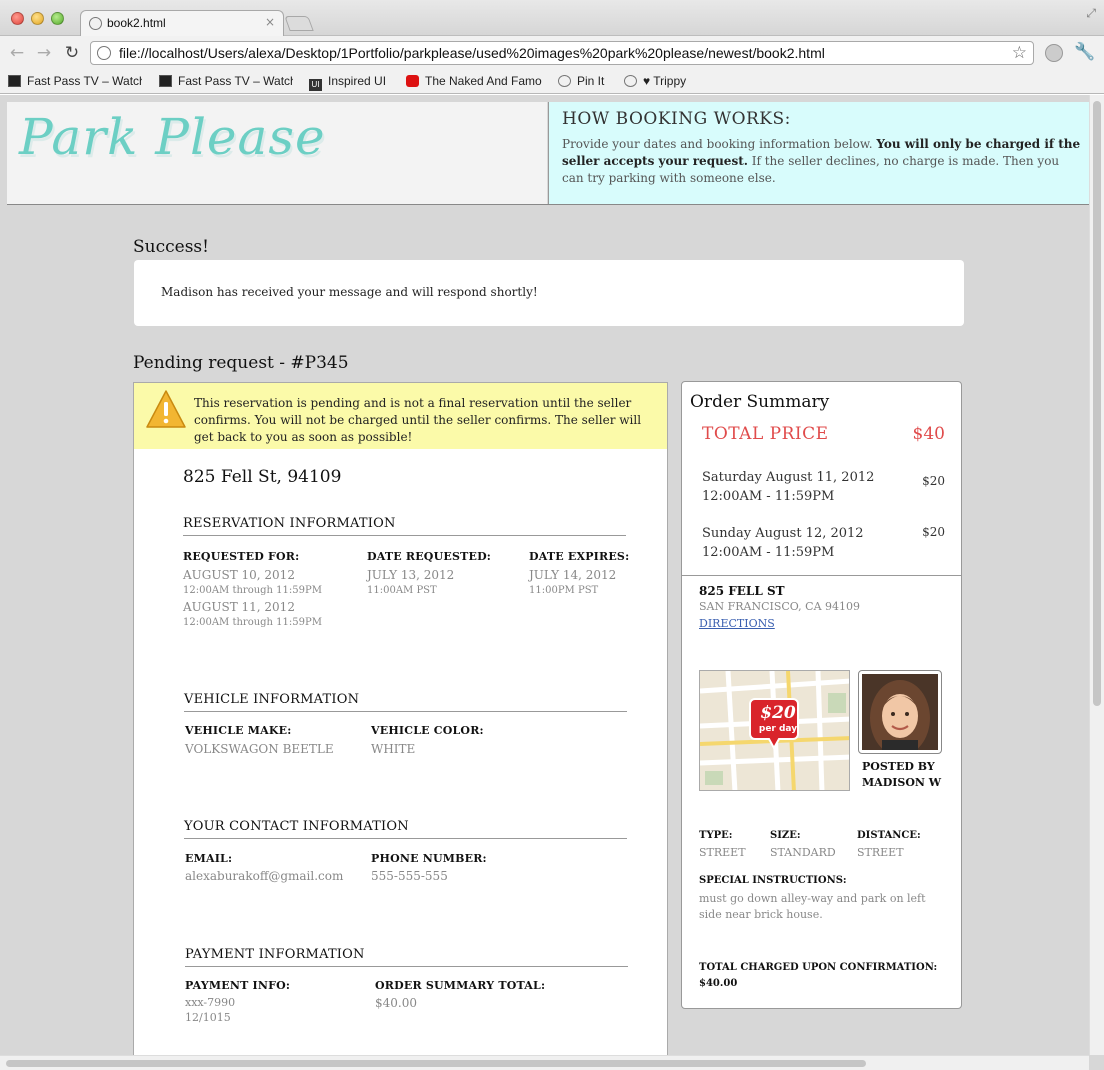 Image resolution: width=1104 pixels, height=1070 pixels. I want to click on order-total-value: $40.00, so click(396, 1003).